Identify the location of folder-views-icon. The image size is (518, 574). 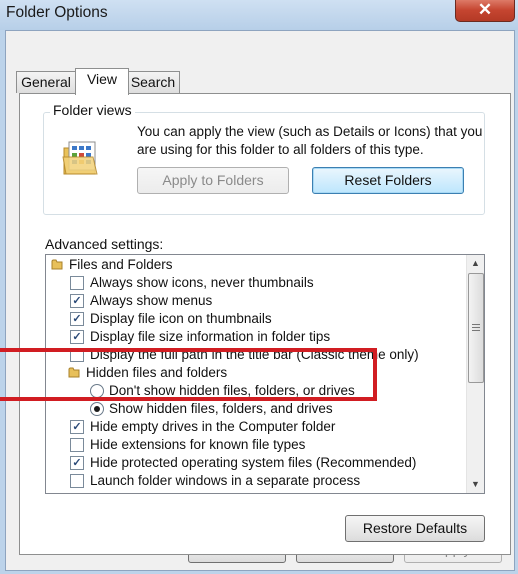
(80, 158).